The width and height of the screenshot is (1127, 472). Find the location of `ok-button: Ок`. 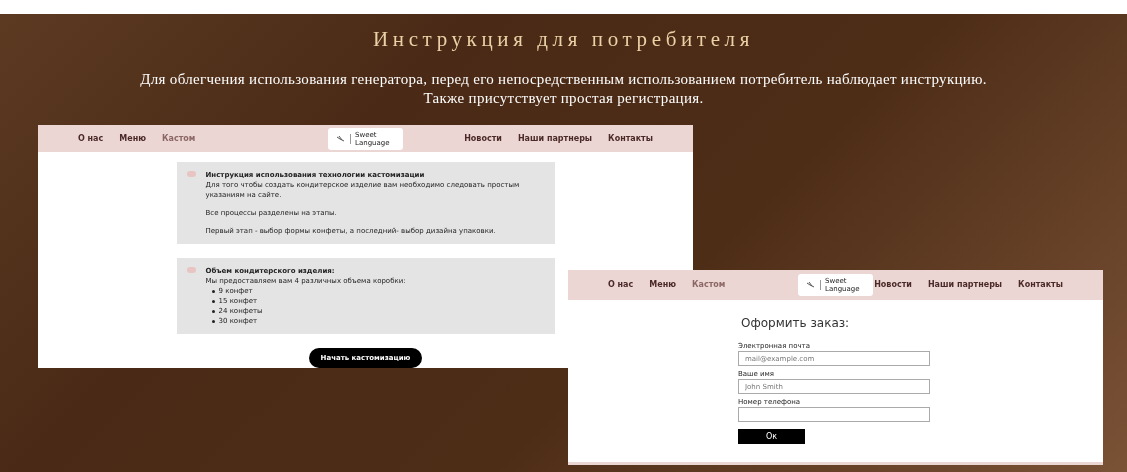

ok-button: Ок is located at coordinates (771, 436).